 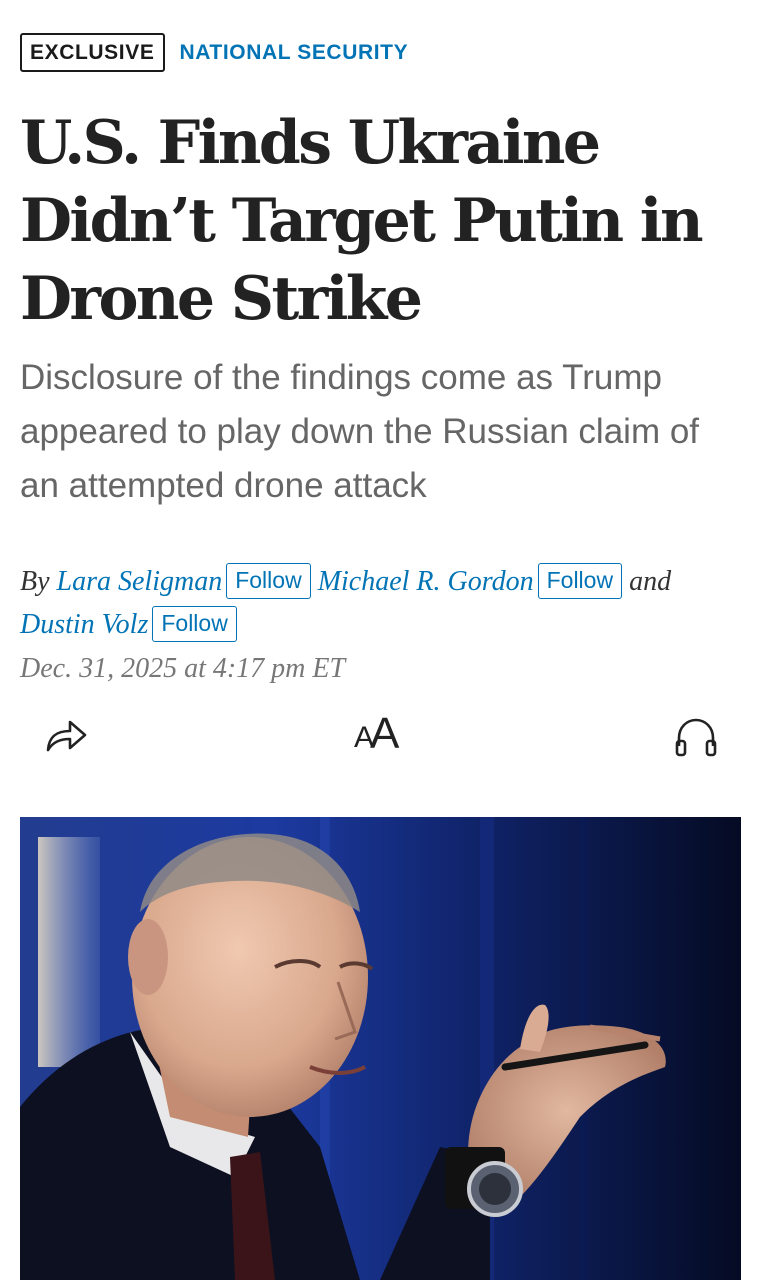 I want to click on article-tags: EXCLUSIVE NATIONAL SECURITY, so click(x=214, y=52).